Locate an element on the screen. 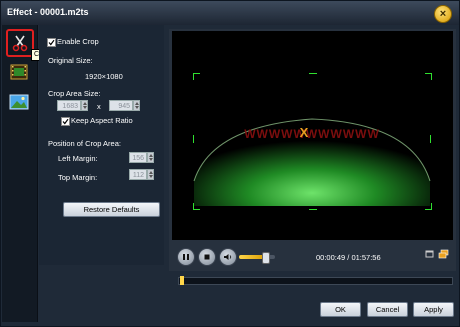 The width and height of the screenshot is (460, 327). crop-tool-button is located at coordinates (20, 43).